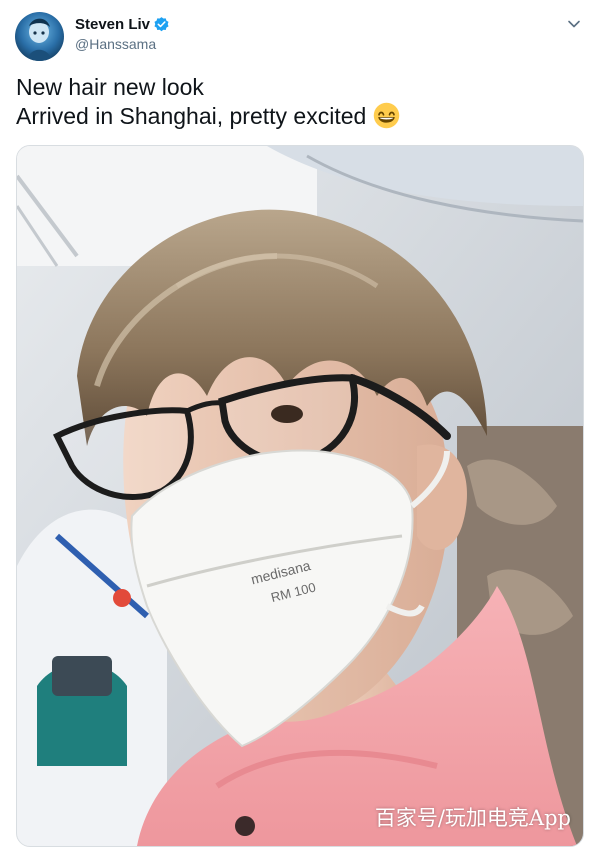 This screenshot has height=847, width=596. I want to click on display-name-row: Steven Liv, so click(122, 24).